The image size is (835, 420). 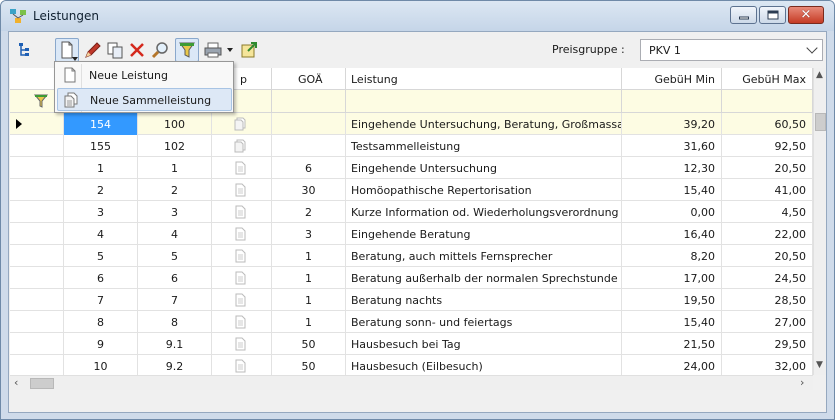 I want to click on cell-gebuh-max: 41,00, so click(x=767, y=190).